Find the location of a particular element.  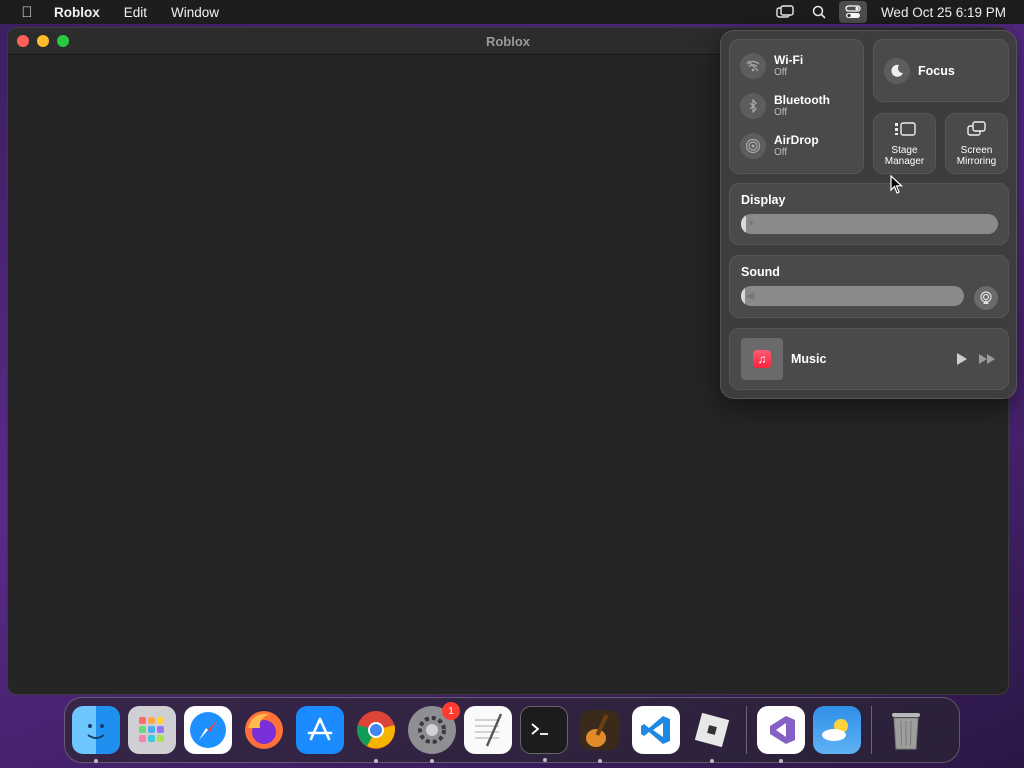

airdrop-status: Off is located at coordinates (781, 152).